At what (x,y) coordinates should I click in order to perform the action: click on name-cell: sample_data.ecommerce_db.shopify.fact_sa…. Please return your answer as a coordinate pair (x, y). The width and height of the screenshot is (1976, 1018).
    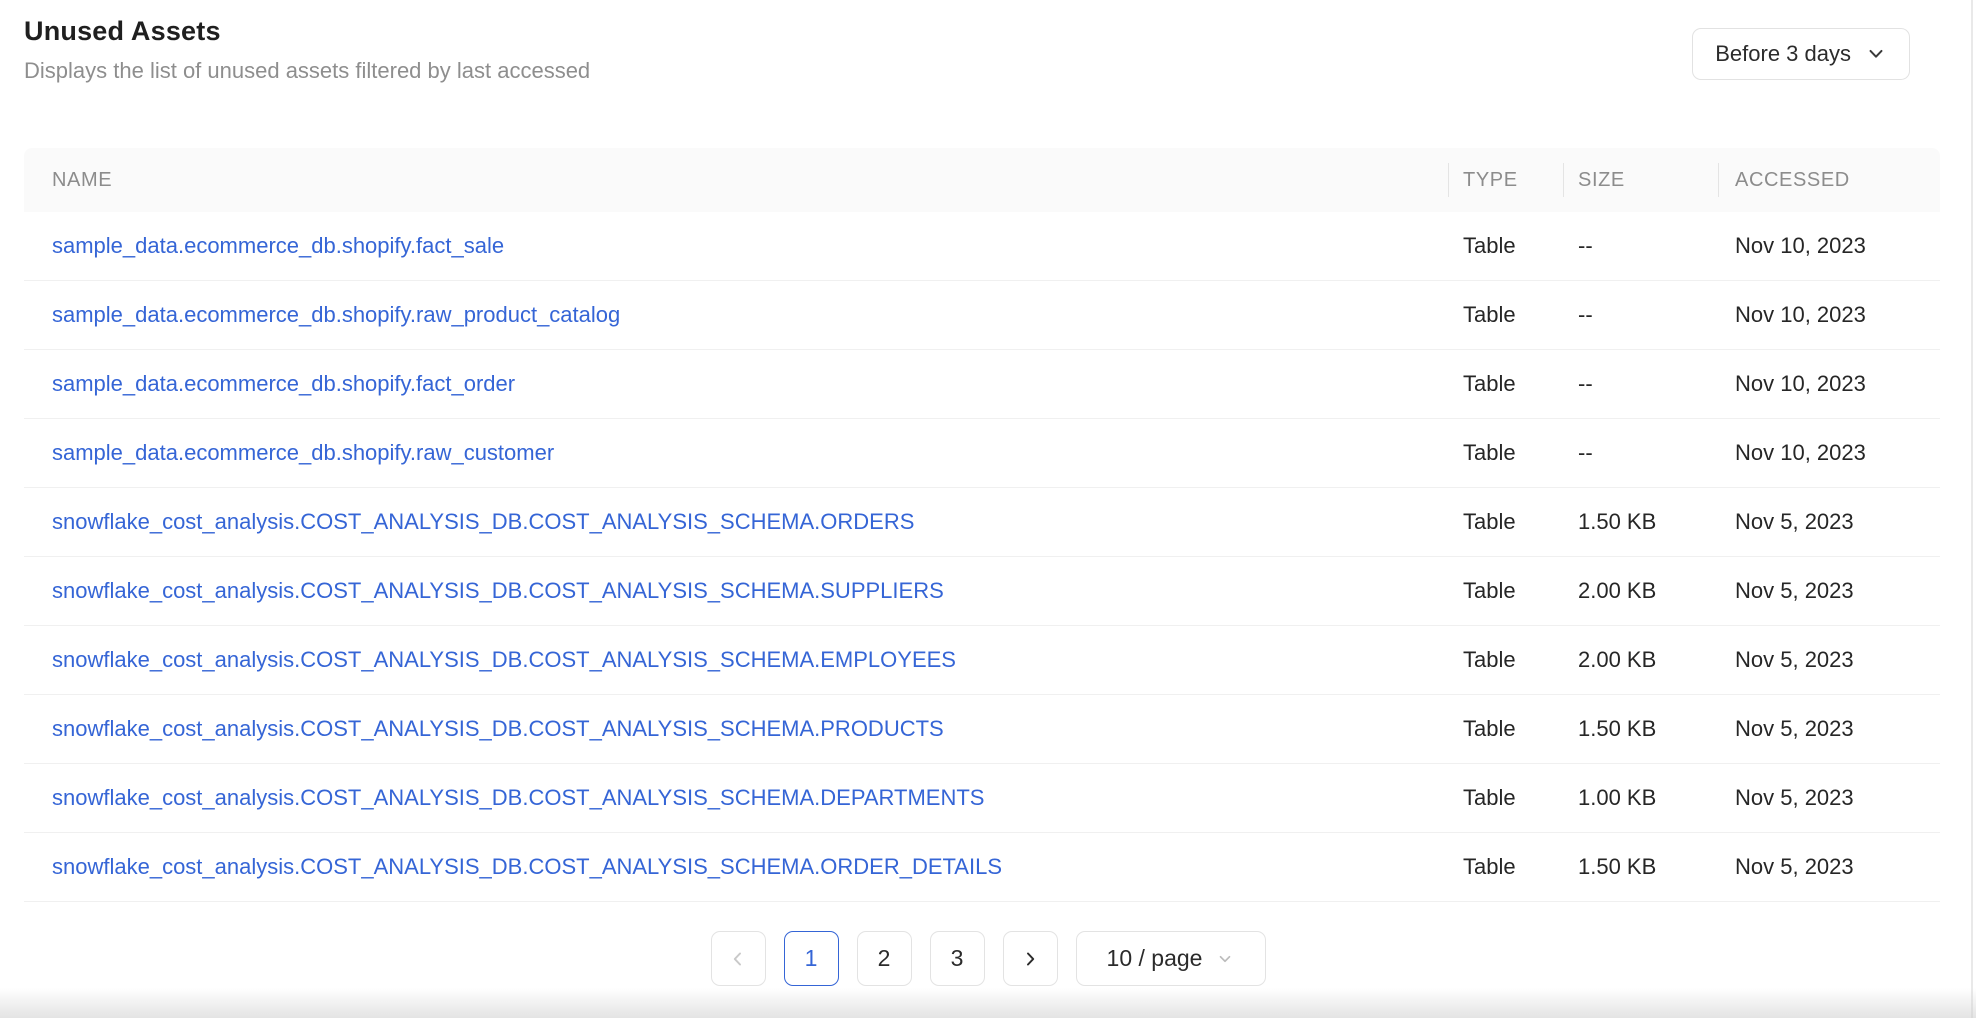
    Looking at the image, I should click on (736, 246).